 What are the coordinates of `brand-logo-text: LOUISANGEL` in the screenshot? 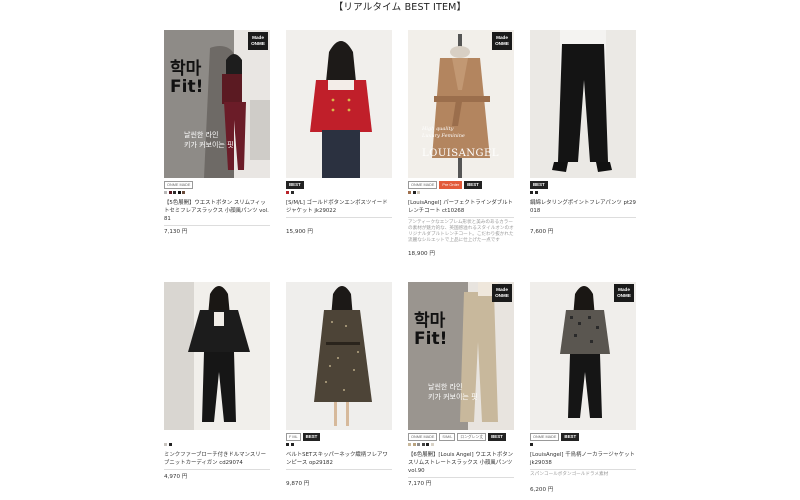 It's located at (460, 153).